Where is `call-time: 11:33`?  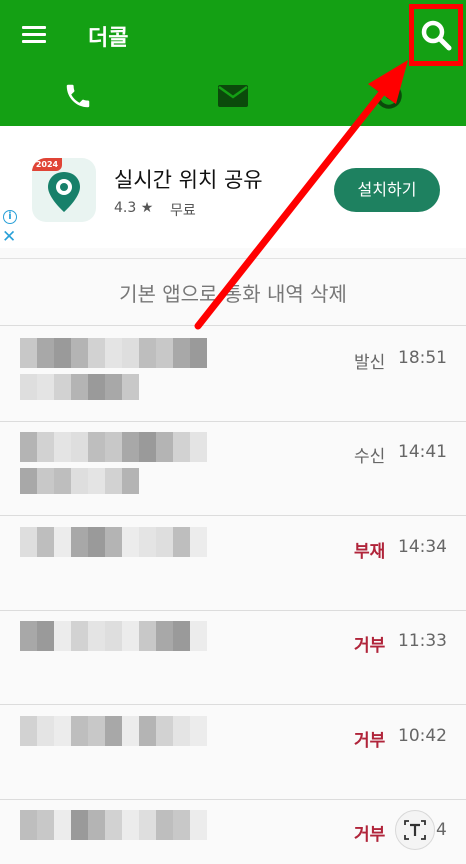 call-time: 11:33 is located at coordinates (422, 641).